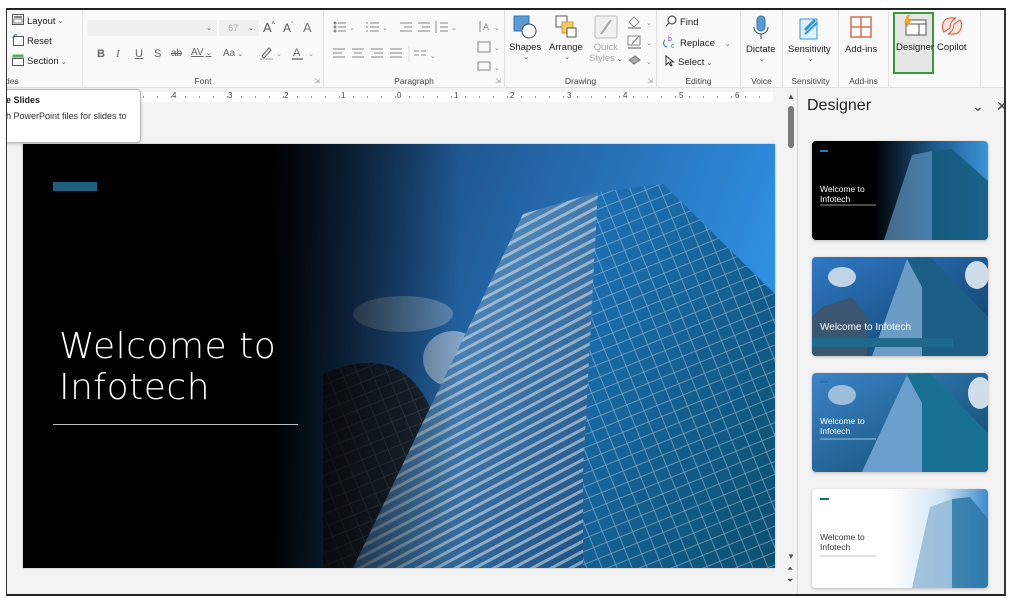 Image resolution: width=1012 pixels, height=598 pixels. I want to click on character-spacing-button: AV ⌄, so click(201, 52).